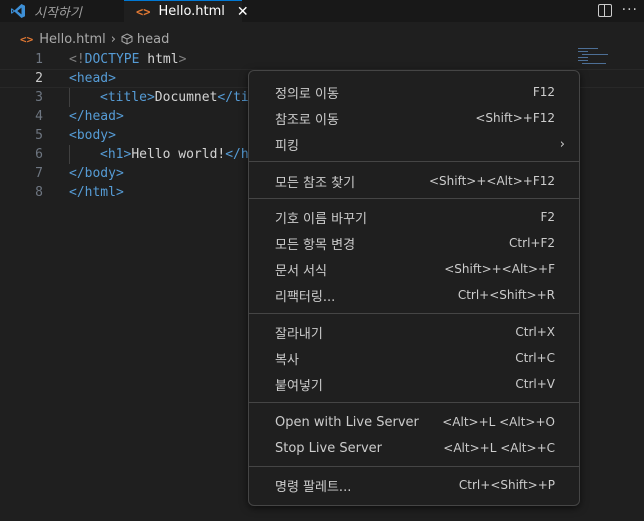 The height and width of the screenshot is (521, 644). What do you see at coordinates (414, 358) in the screenshot?
I see `menu-item-copy: 복사 Ctrl+C` at bounding box center [414, 358].